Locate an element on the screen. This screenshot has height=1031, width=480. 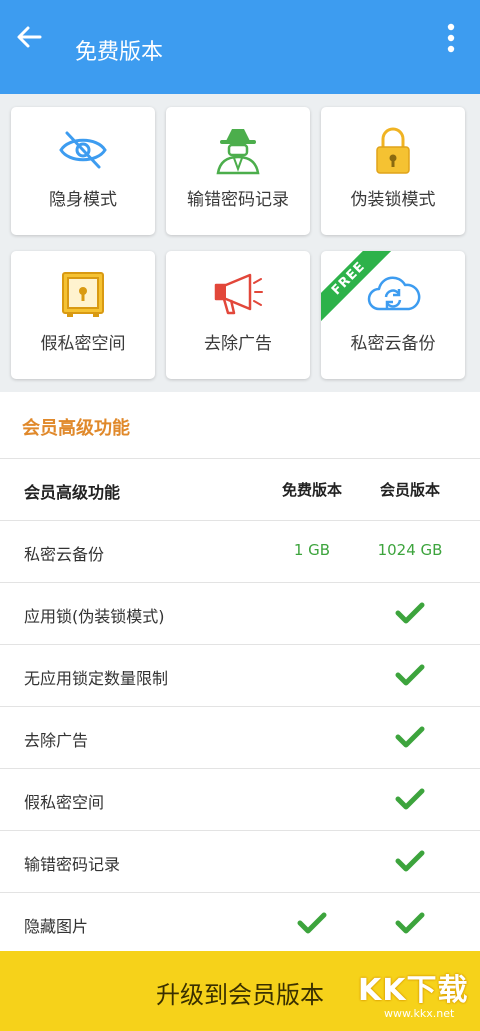
site-watermark: KK下载 www.kkx.net is located at coordinates (414, 995).